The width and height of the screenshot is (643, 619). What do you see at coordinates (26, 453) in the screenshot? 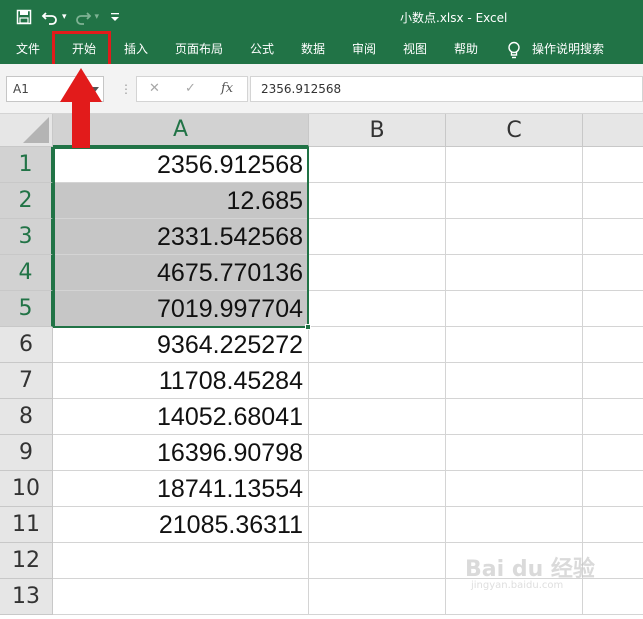
I see `row-header: 9` at bounding box center [26, 453].